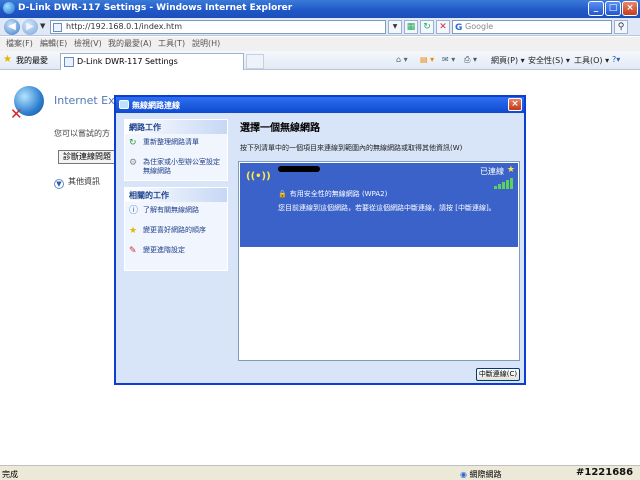 Image resolution: width=640 pixels, height=480 pixels. Describe the element at coordinates (82, 133) in the screenshot. I see `page-description: 您可以嘗試的方` at that location.